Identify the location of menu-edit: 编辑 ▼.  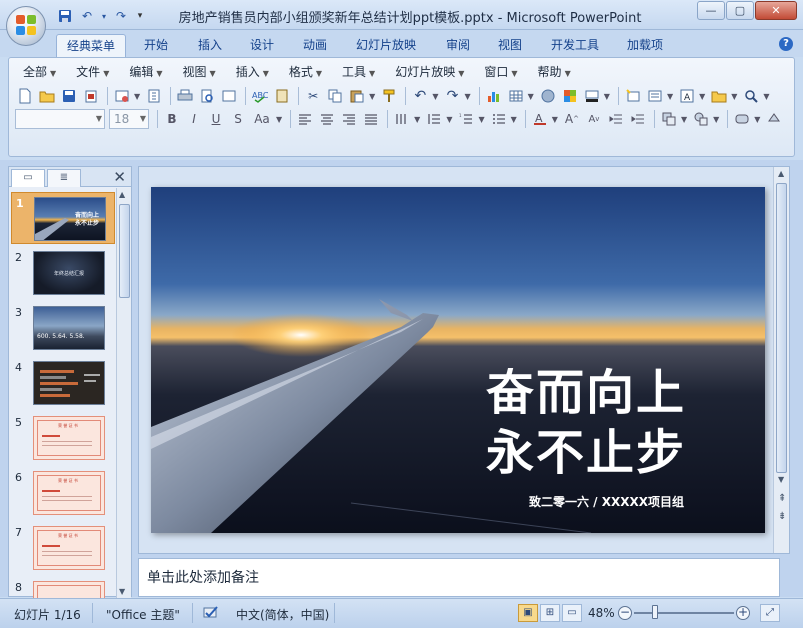
(145, 72).